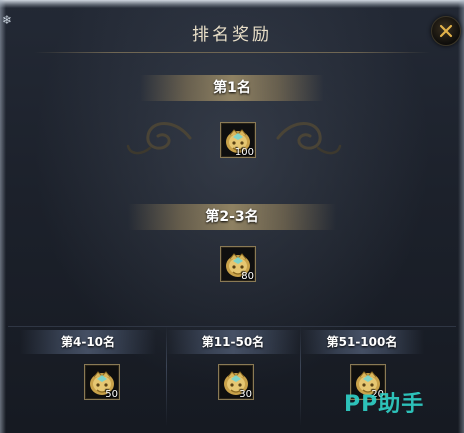 The image size is (464, 433). I want to click on tier-banner-rank-1: 第1名, so click(232, 88).